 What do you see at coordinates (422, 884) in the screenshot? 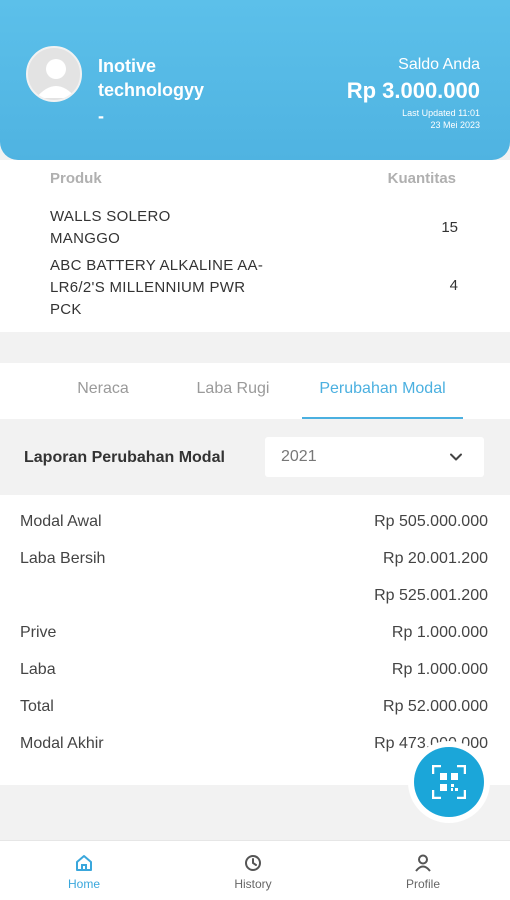
I see `nav-profile-label: Profile` at bounding box center [422, 884].